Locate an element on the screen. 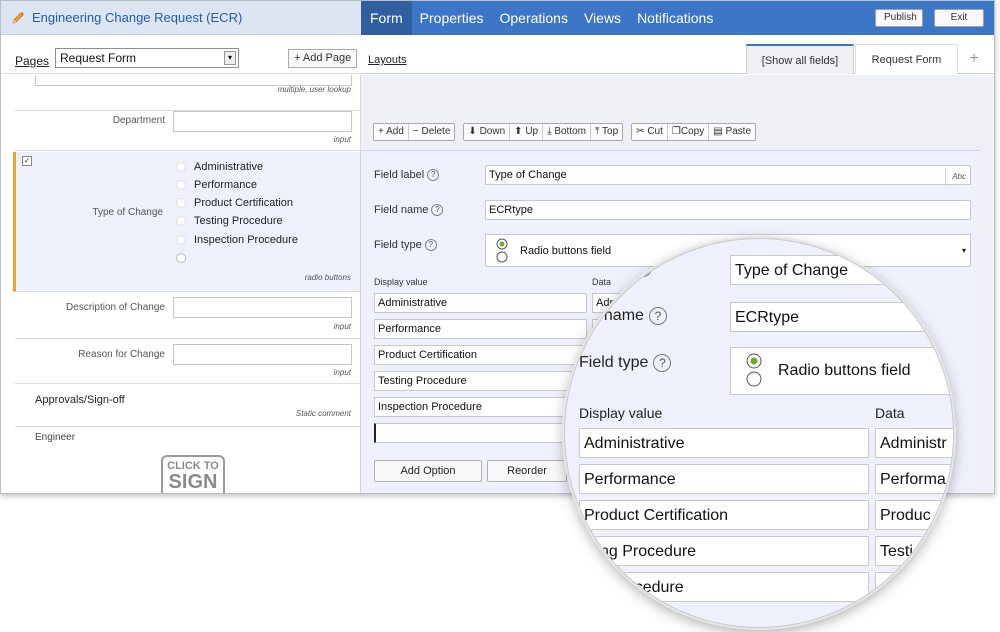 The width and height of the screenshot is (1000, 632). page-select-value: Request Form is located at coordinates (98, 58).